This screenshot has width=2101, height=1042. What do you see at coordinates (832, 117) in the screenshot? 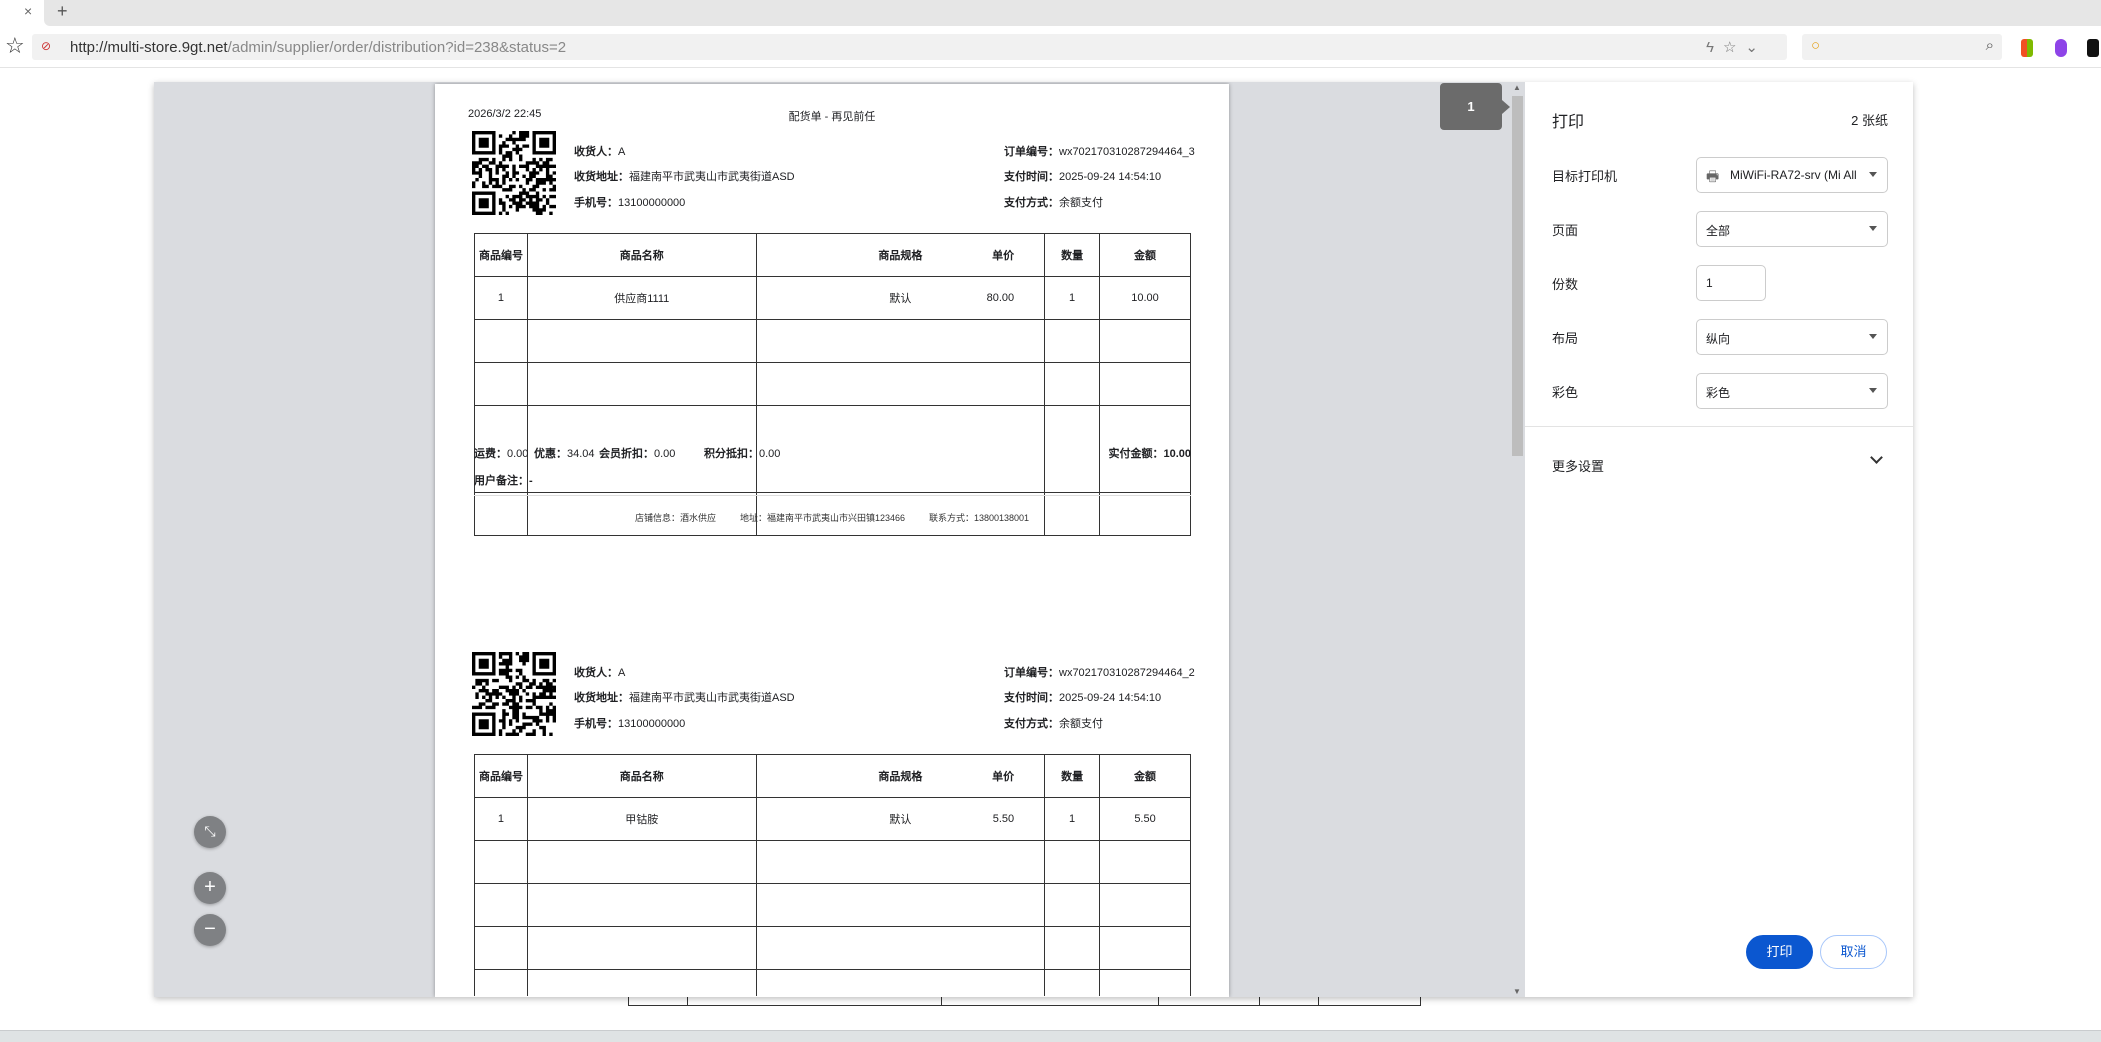
I see `document-title: 配货单 - 再见前任` at bounding box center [832, 117].